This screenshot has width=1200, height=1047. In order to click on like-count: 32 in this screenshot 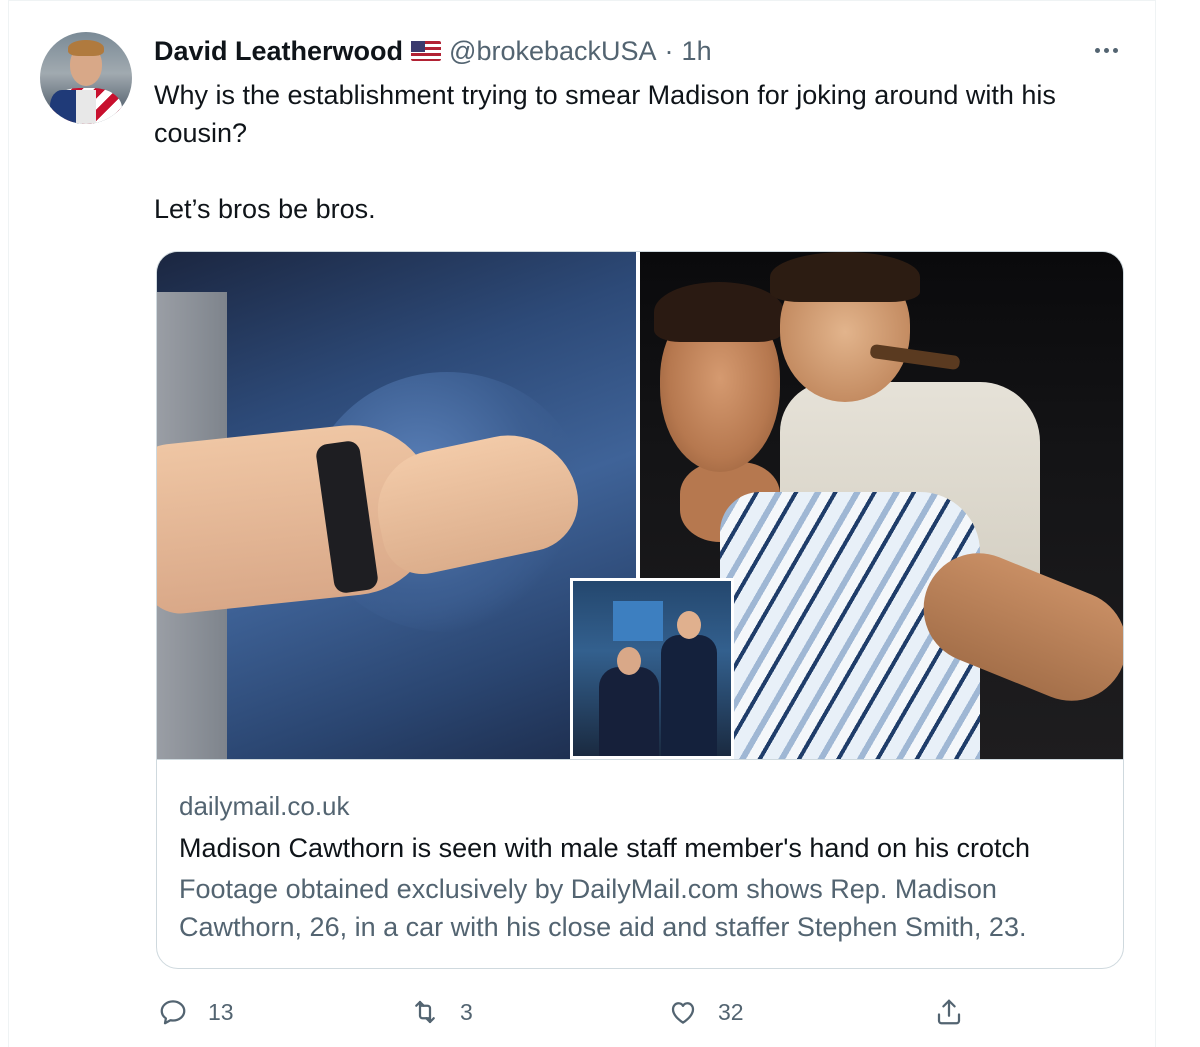, I will do `click(731, 1011)`.